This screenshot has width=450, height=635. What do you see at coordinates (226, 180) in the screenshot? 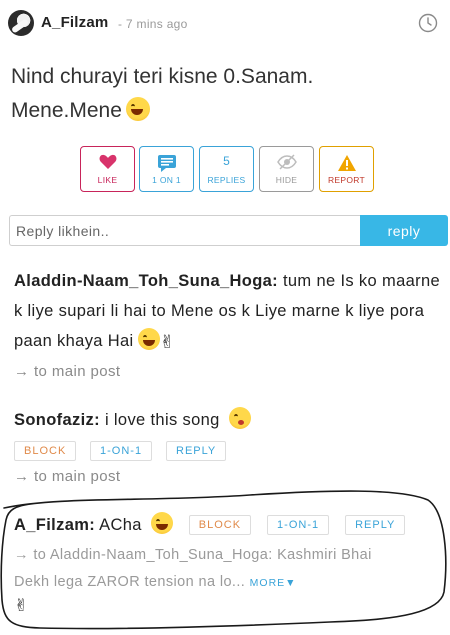
I see `replies-label: REPLIES` at bounding box center [226, 180].